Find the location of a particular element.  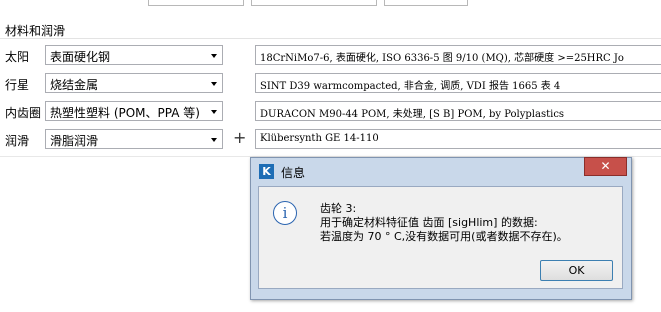

section-title: 材料和润滑 is located at coordinates (35, 31).